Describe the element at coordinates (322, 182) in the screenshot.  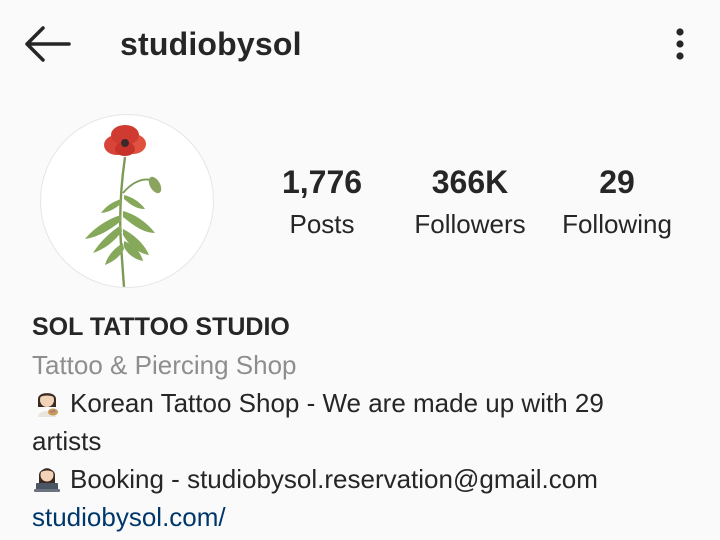
I see `posts-count: 1,776` at that location.